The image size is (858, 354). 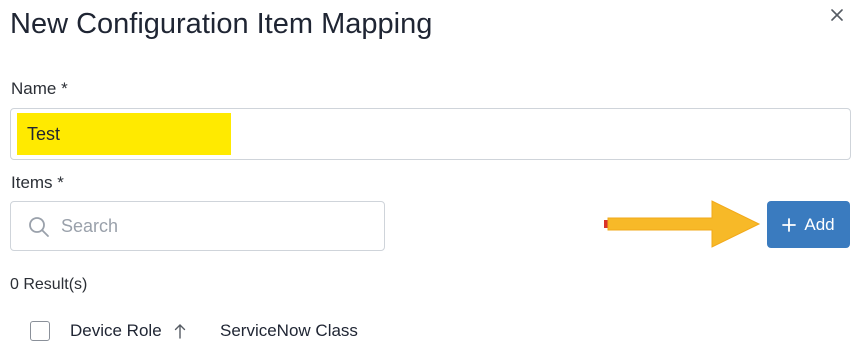 I want to click on close-icon, so click(x=837, y=15).